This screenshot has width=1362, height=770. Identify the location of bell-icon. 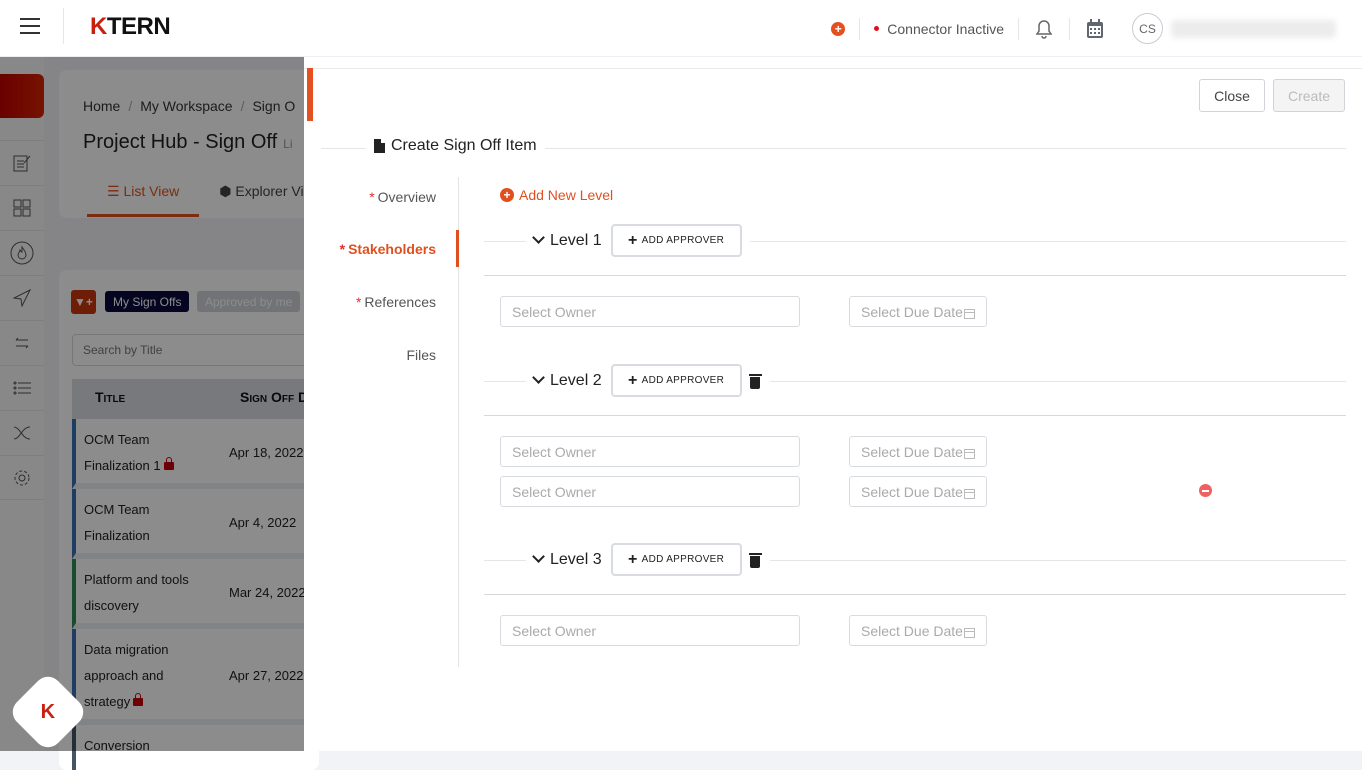
(1044, 29).